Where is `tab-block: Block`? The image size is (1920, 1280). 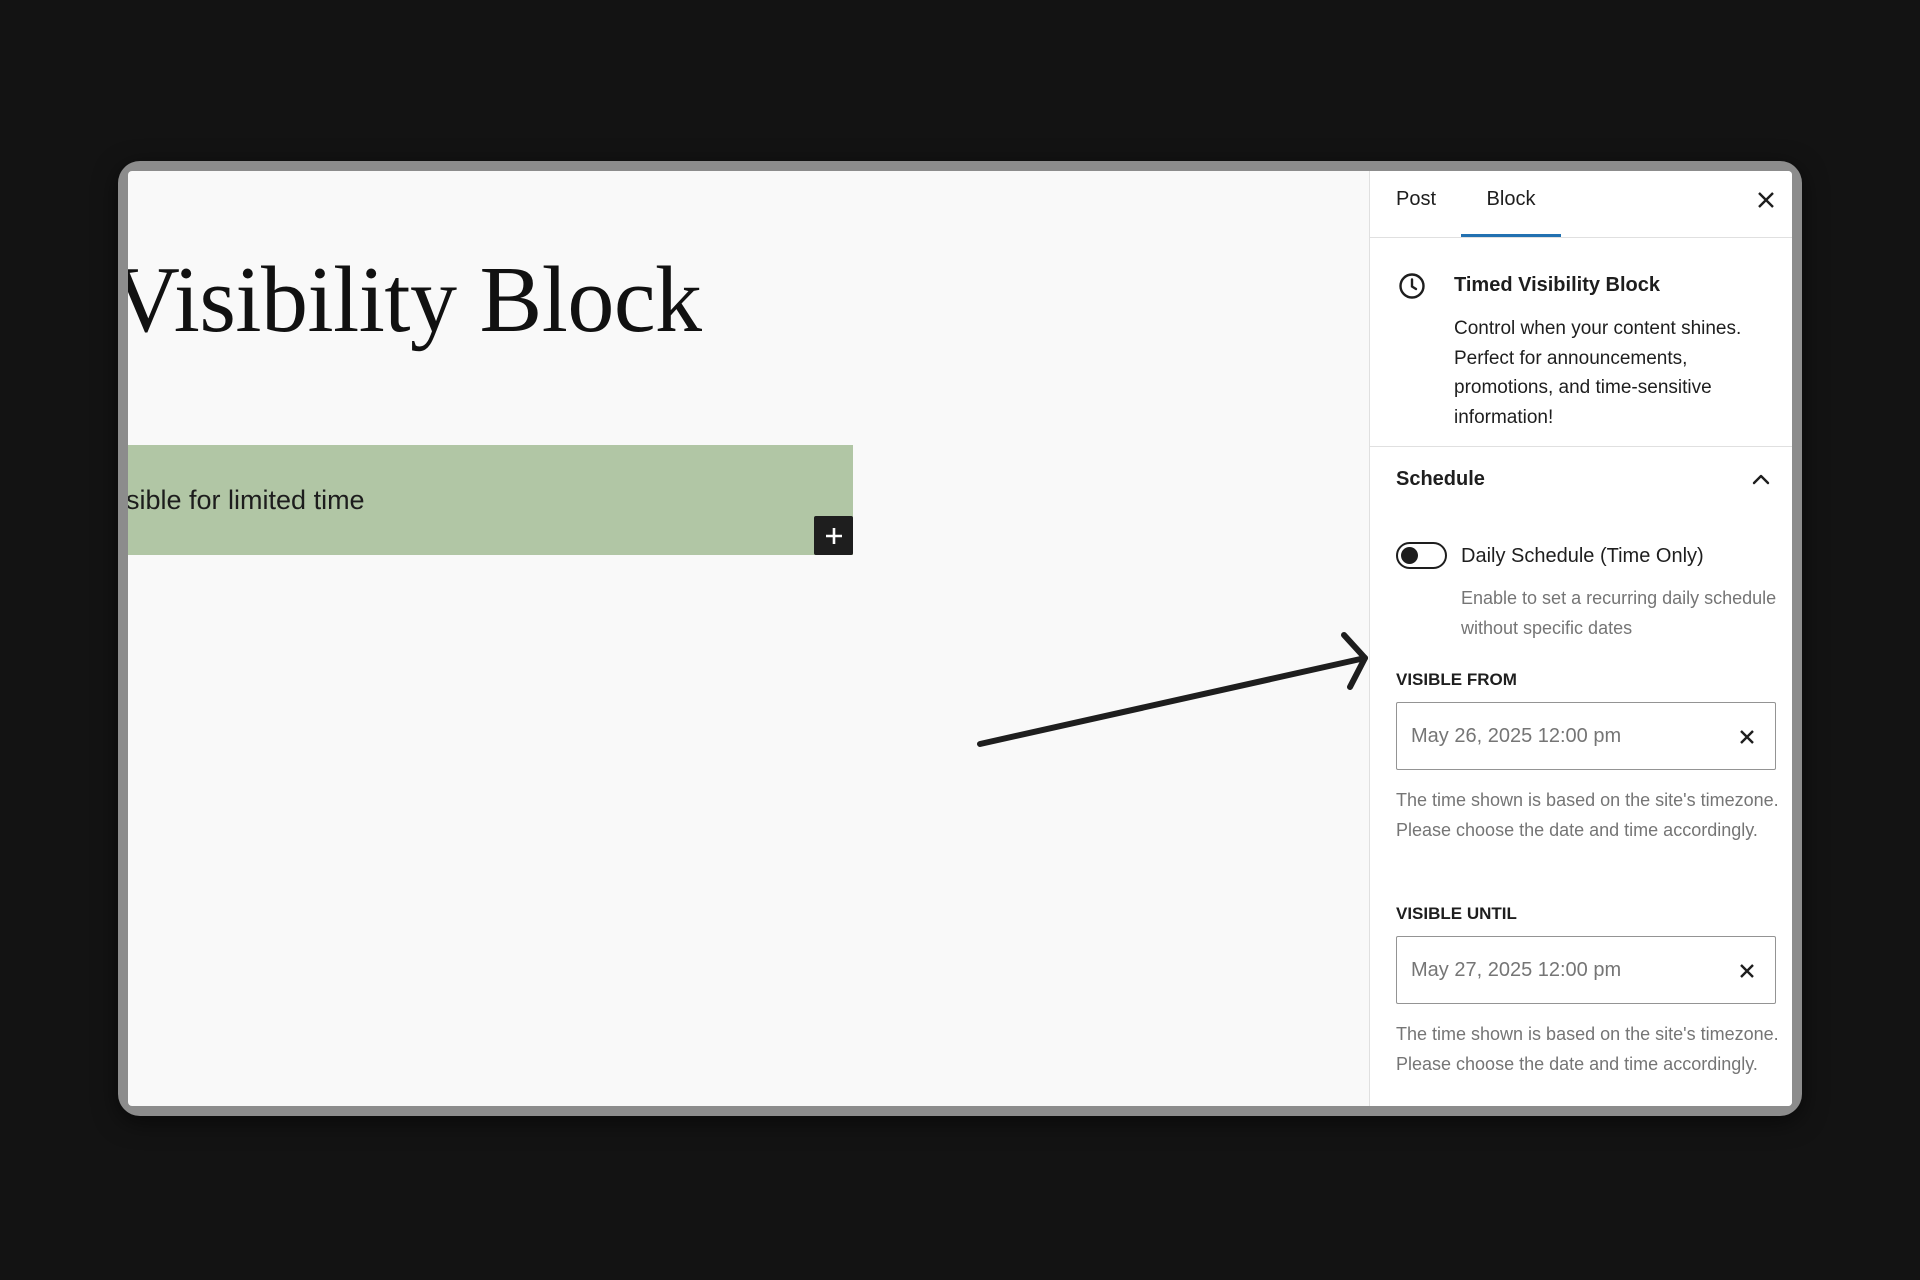
tab-block: Block is located at coordinates (1511, 204).